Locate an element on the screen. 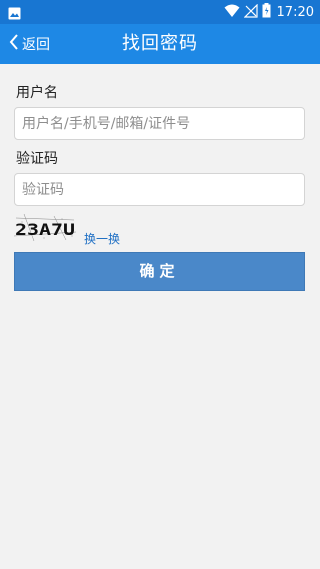 This screenshot has width=320, height=569. back-label: 返回 is located at coordinates (36, 45).